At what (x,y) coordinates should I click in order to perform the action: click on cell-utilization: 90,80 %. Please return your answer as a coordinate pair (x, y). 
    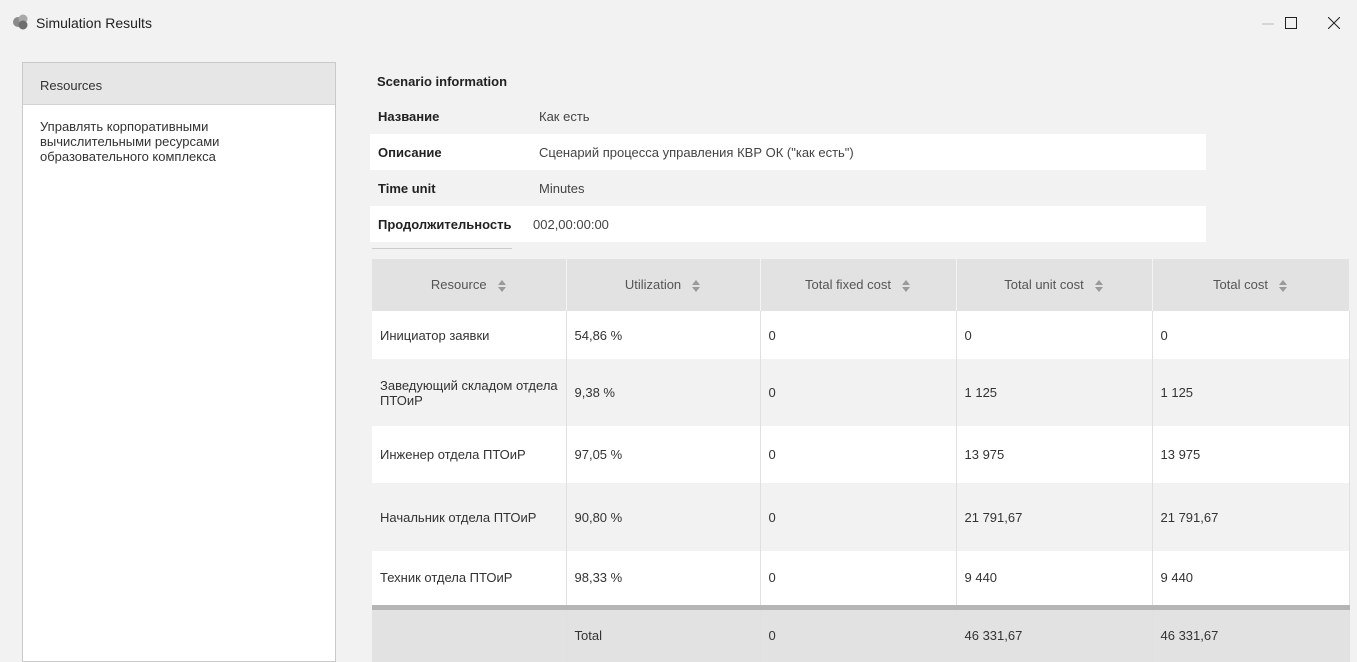
    Looking at the image, I should click on (663, 517).